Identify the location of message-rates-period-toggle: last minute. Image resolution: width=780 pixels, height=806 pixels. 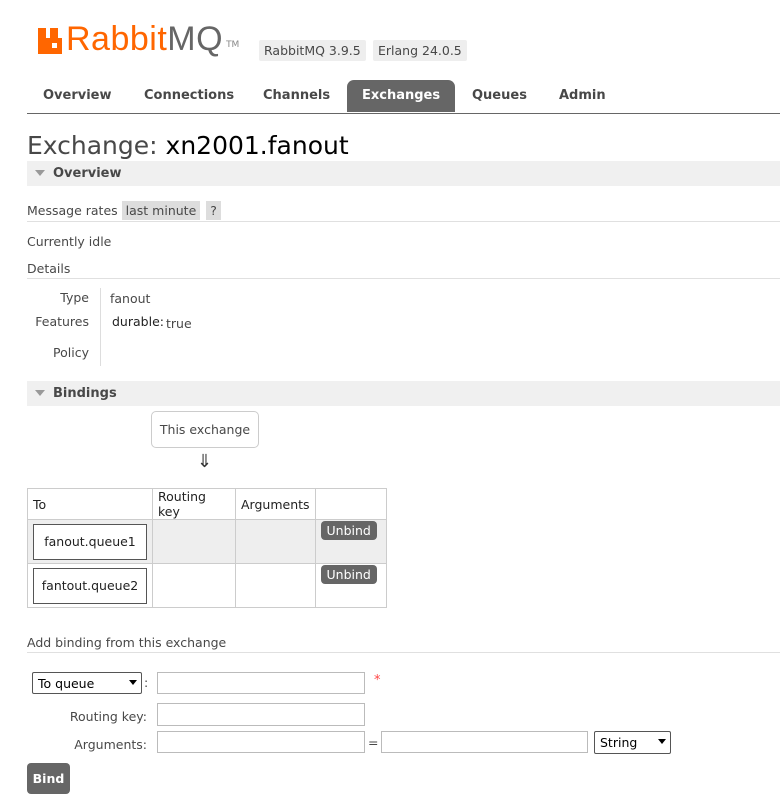
(161, 210).